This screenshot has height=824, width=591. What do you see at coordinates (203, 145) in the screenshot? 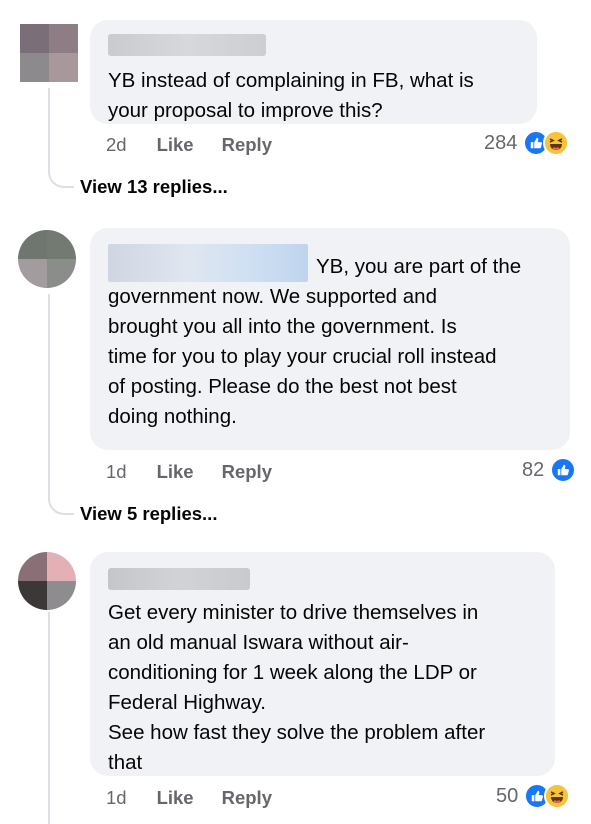
I see `comment-actions: 2d Like Reply` at bounding box center [203, 145].